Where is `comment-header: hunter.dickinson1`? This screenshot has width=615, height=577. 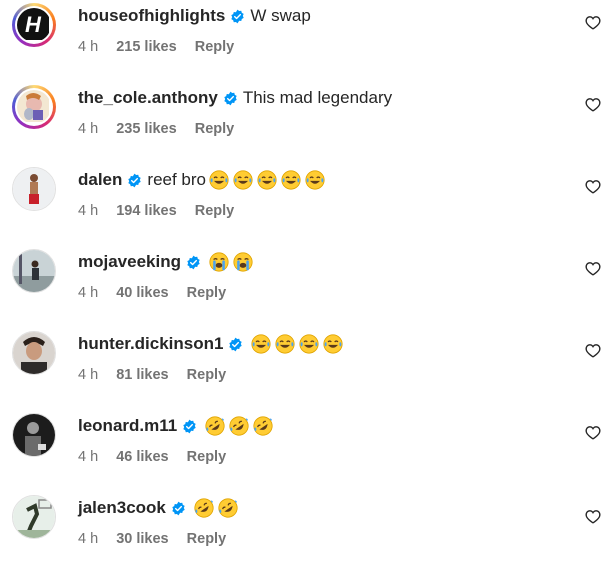
comment-header: hunter.dickinson1 is located at coordinates (212, 344).